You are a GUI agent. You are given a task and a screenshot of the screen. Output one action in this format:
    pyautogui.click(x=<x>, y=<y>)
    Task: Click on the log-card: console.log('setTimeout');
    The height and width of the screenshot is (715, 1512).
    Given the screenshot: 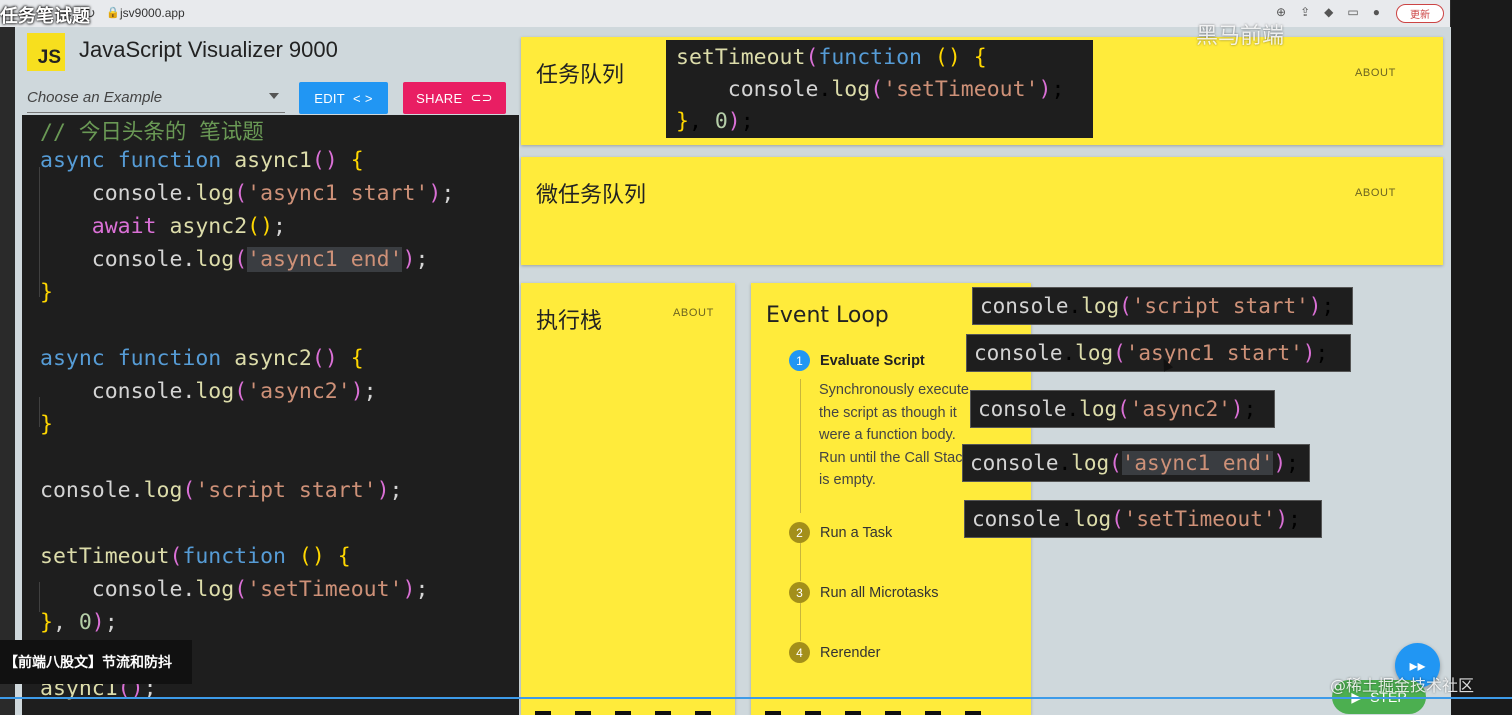 What is the action you would take?
    pyautogui.click(x=1143, y=519)
    